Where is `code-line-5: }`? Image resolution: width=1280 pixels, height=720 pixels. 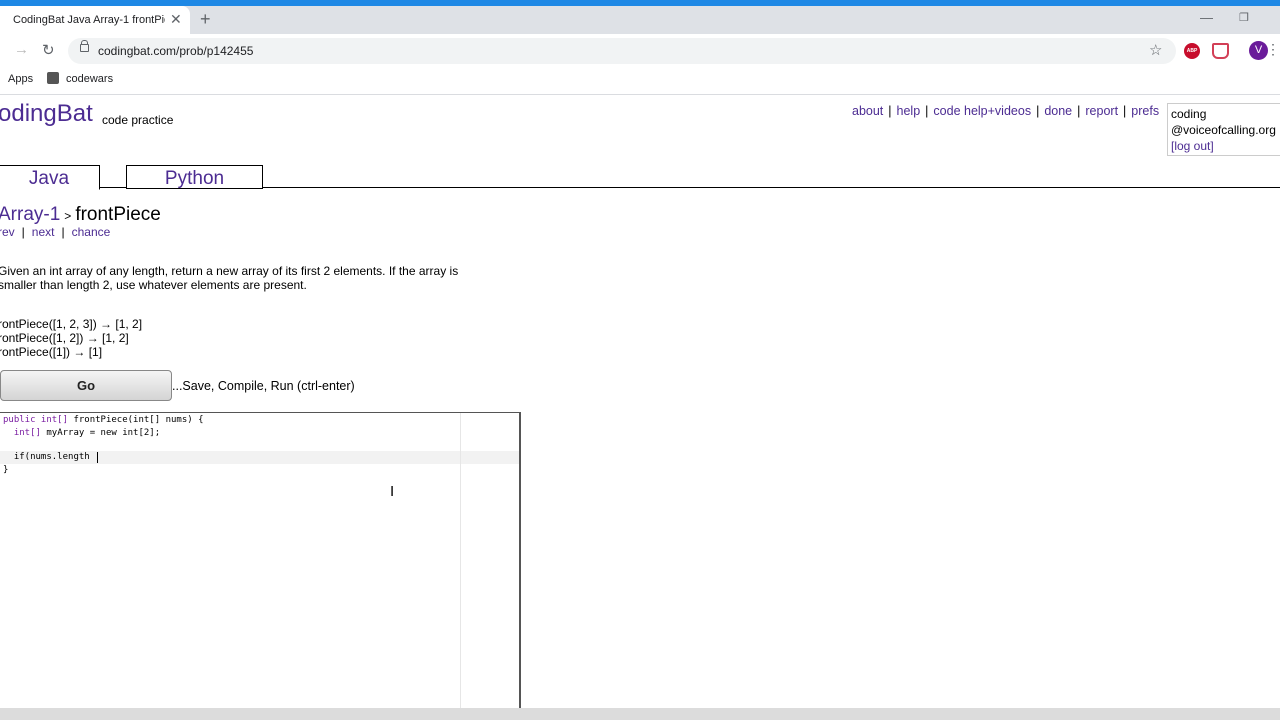
code-line-5: } is located at coordinates (5, 470).